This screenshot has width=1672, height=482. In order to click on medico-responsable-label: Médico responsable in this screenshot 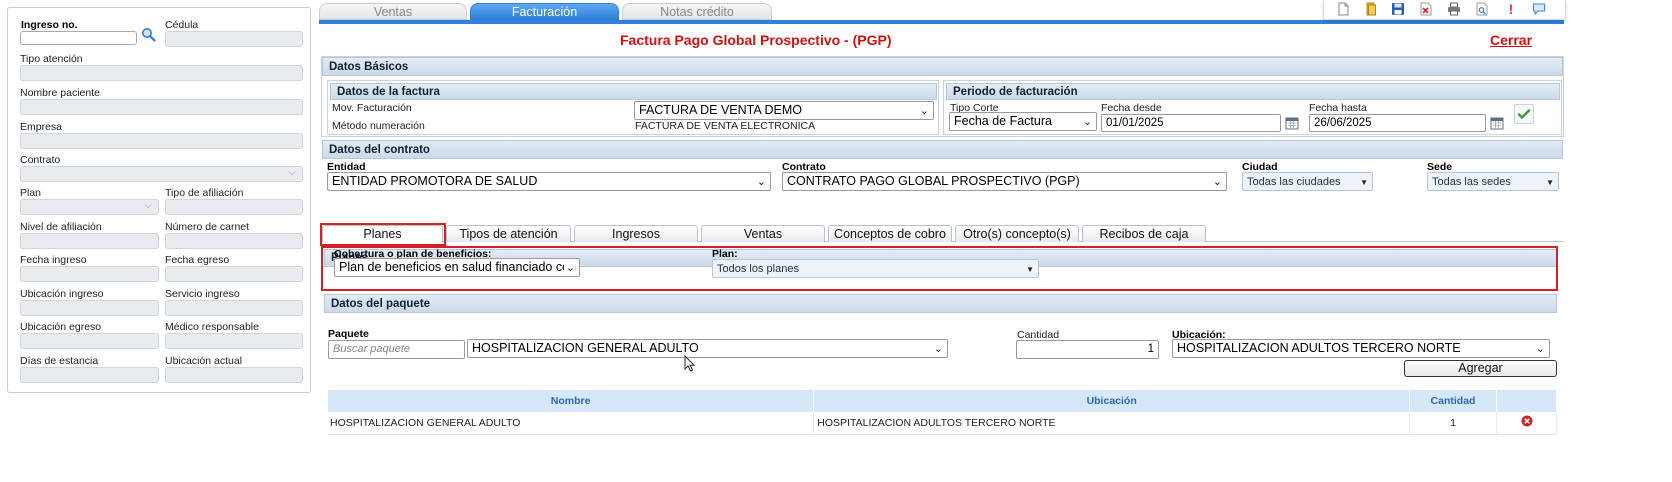, I will do `click(212, 327)`.